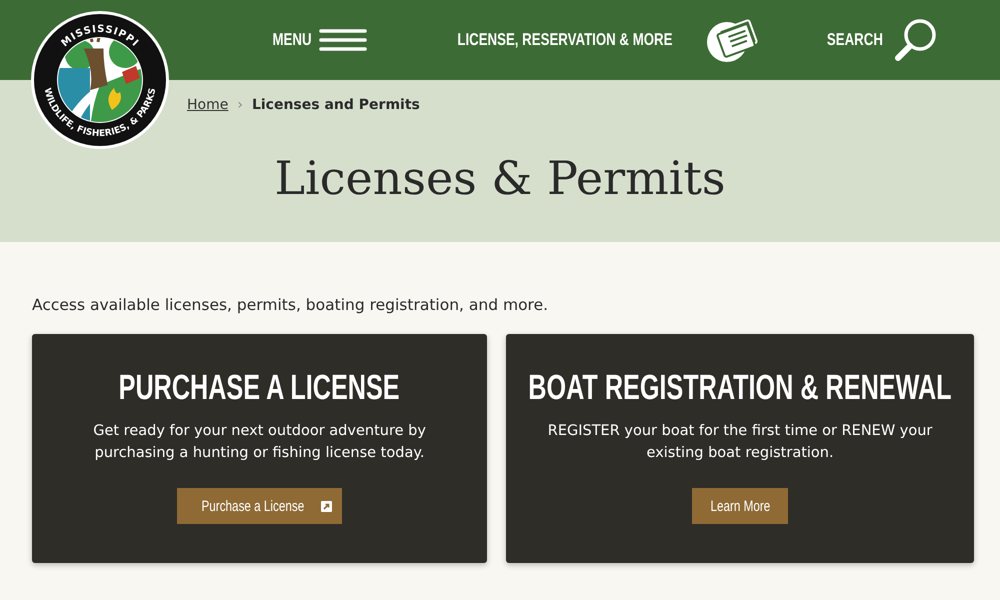 The image size is (1000, 600). Describe the element at coordinates (499, 178) in the screenshot. I see `page-title: Licenses & Permits` at that location.